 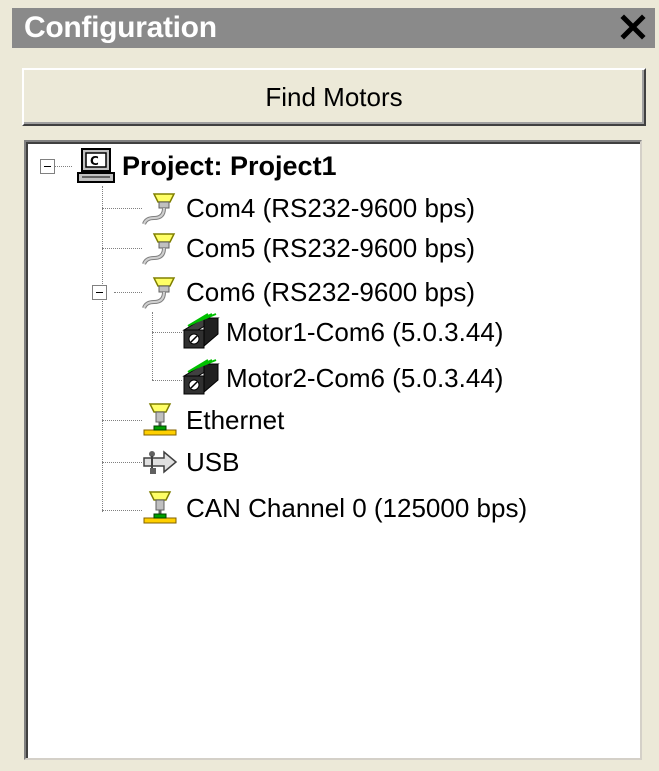 I want to click on tree-node-label: Com5 (RS232-9600 bps), so click(x=331, y=247).